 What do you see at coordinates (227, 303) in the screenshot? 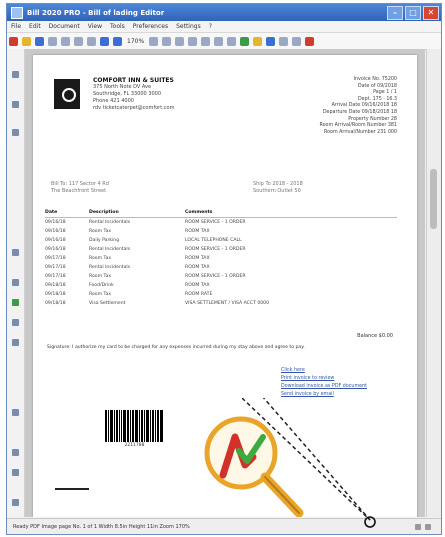
I see `cell: VISA SETTLEMENT / VISA ACCT 0000` at bounding box center [227, 303].